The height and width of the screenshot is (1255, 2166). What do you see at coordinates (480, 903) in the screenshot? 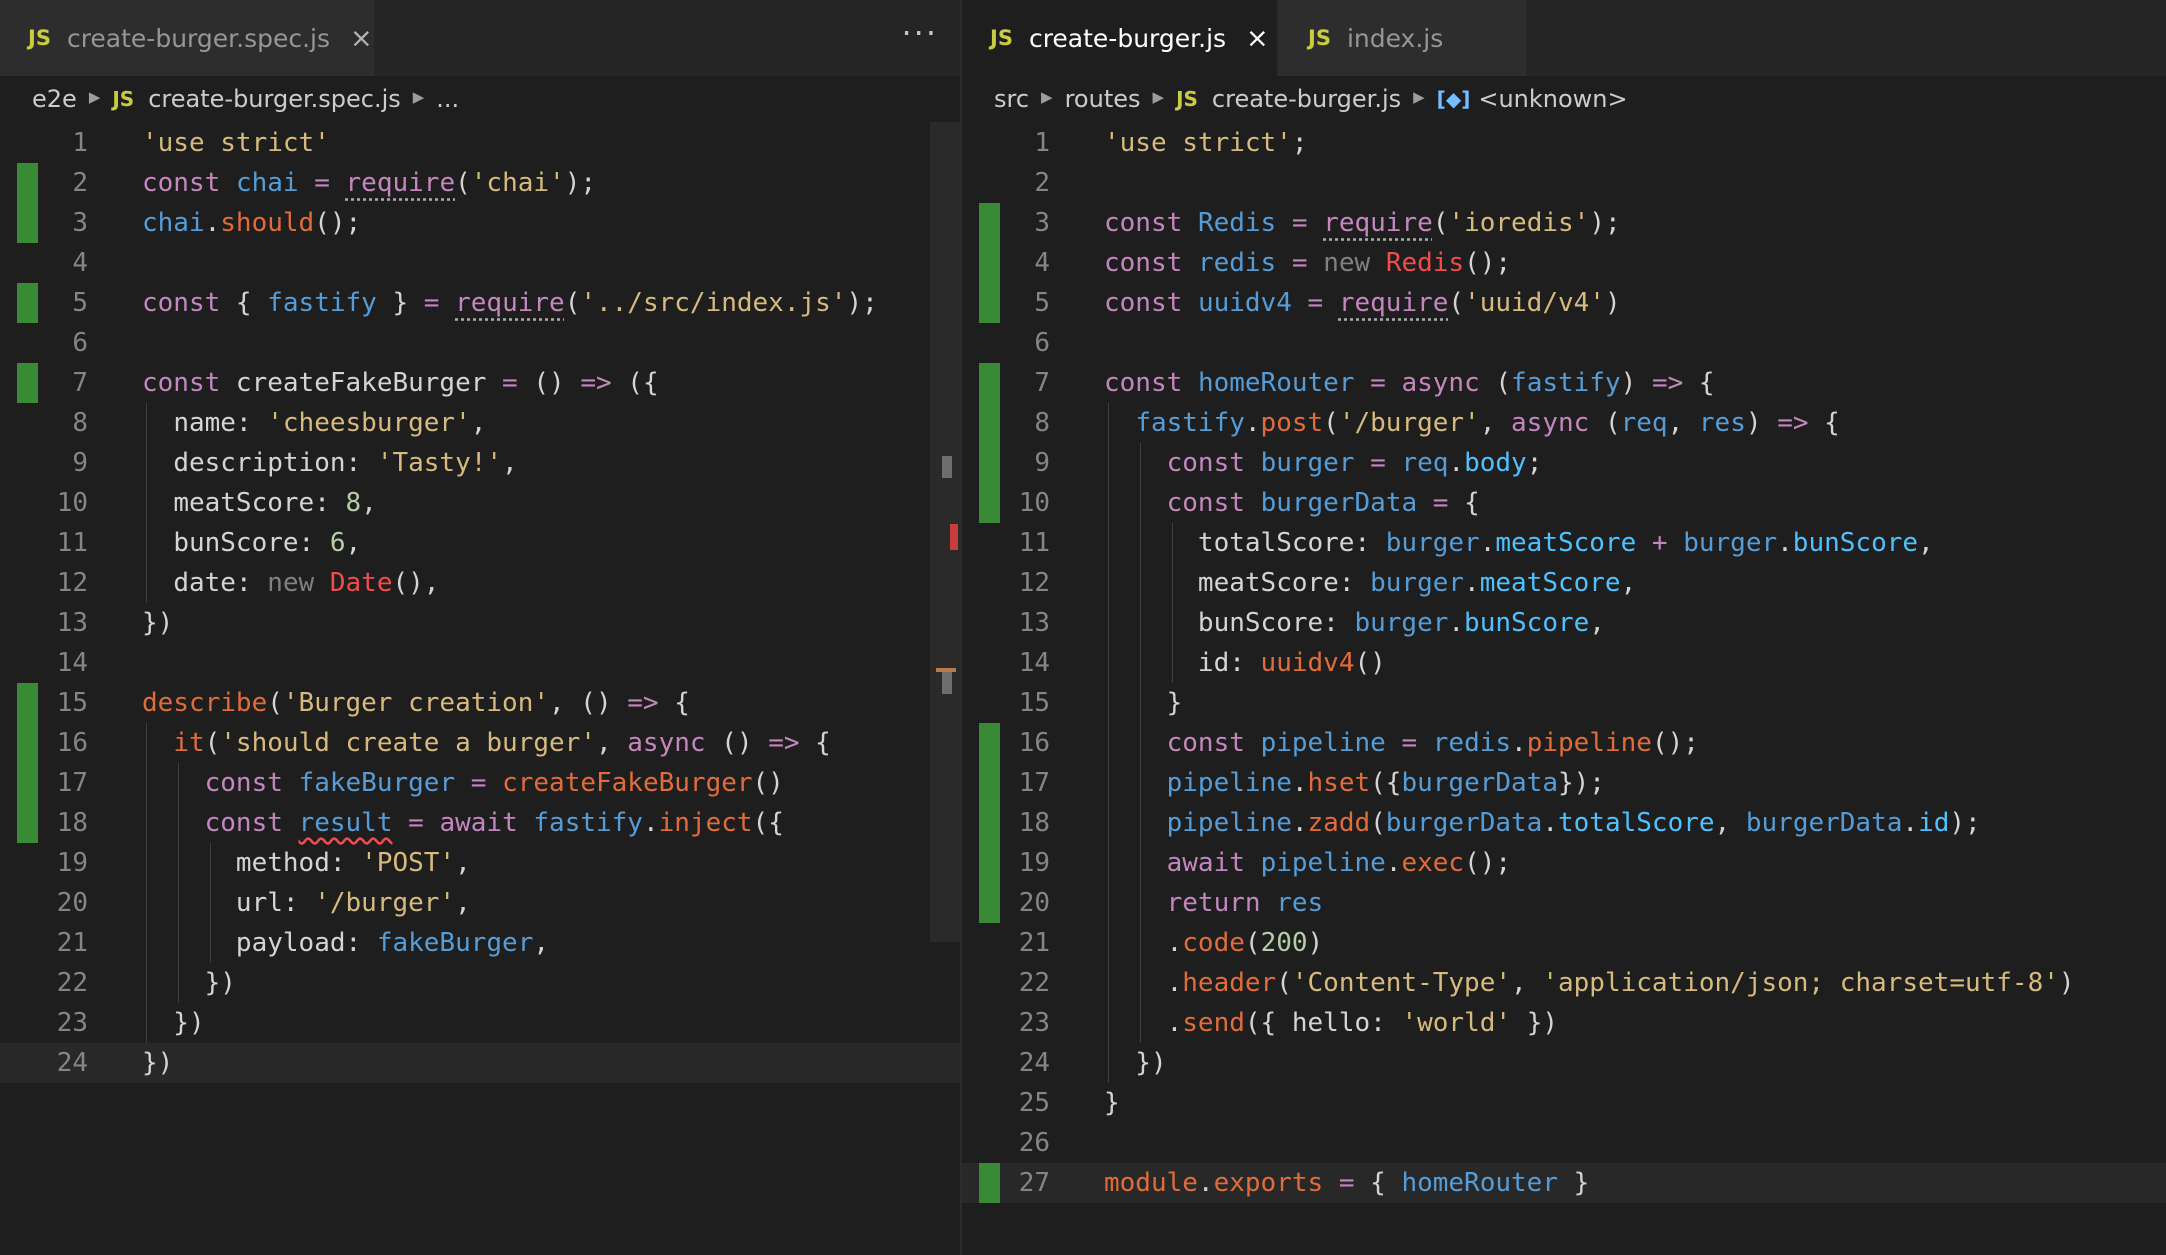
I see `code-line: 20 url: '/burger',` at bounding box center [480, 903].